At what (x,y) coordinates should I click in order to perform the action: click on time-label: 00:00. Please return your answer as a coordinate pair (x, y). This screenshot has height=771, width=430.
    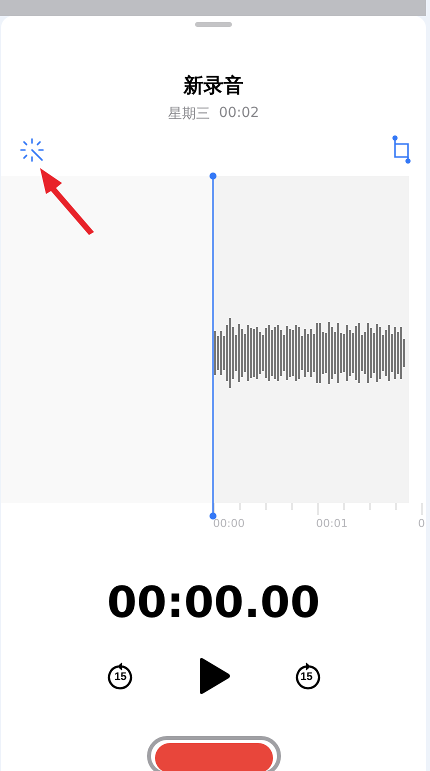
    Looking at the image, I should click on (229, 523).